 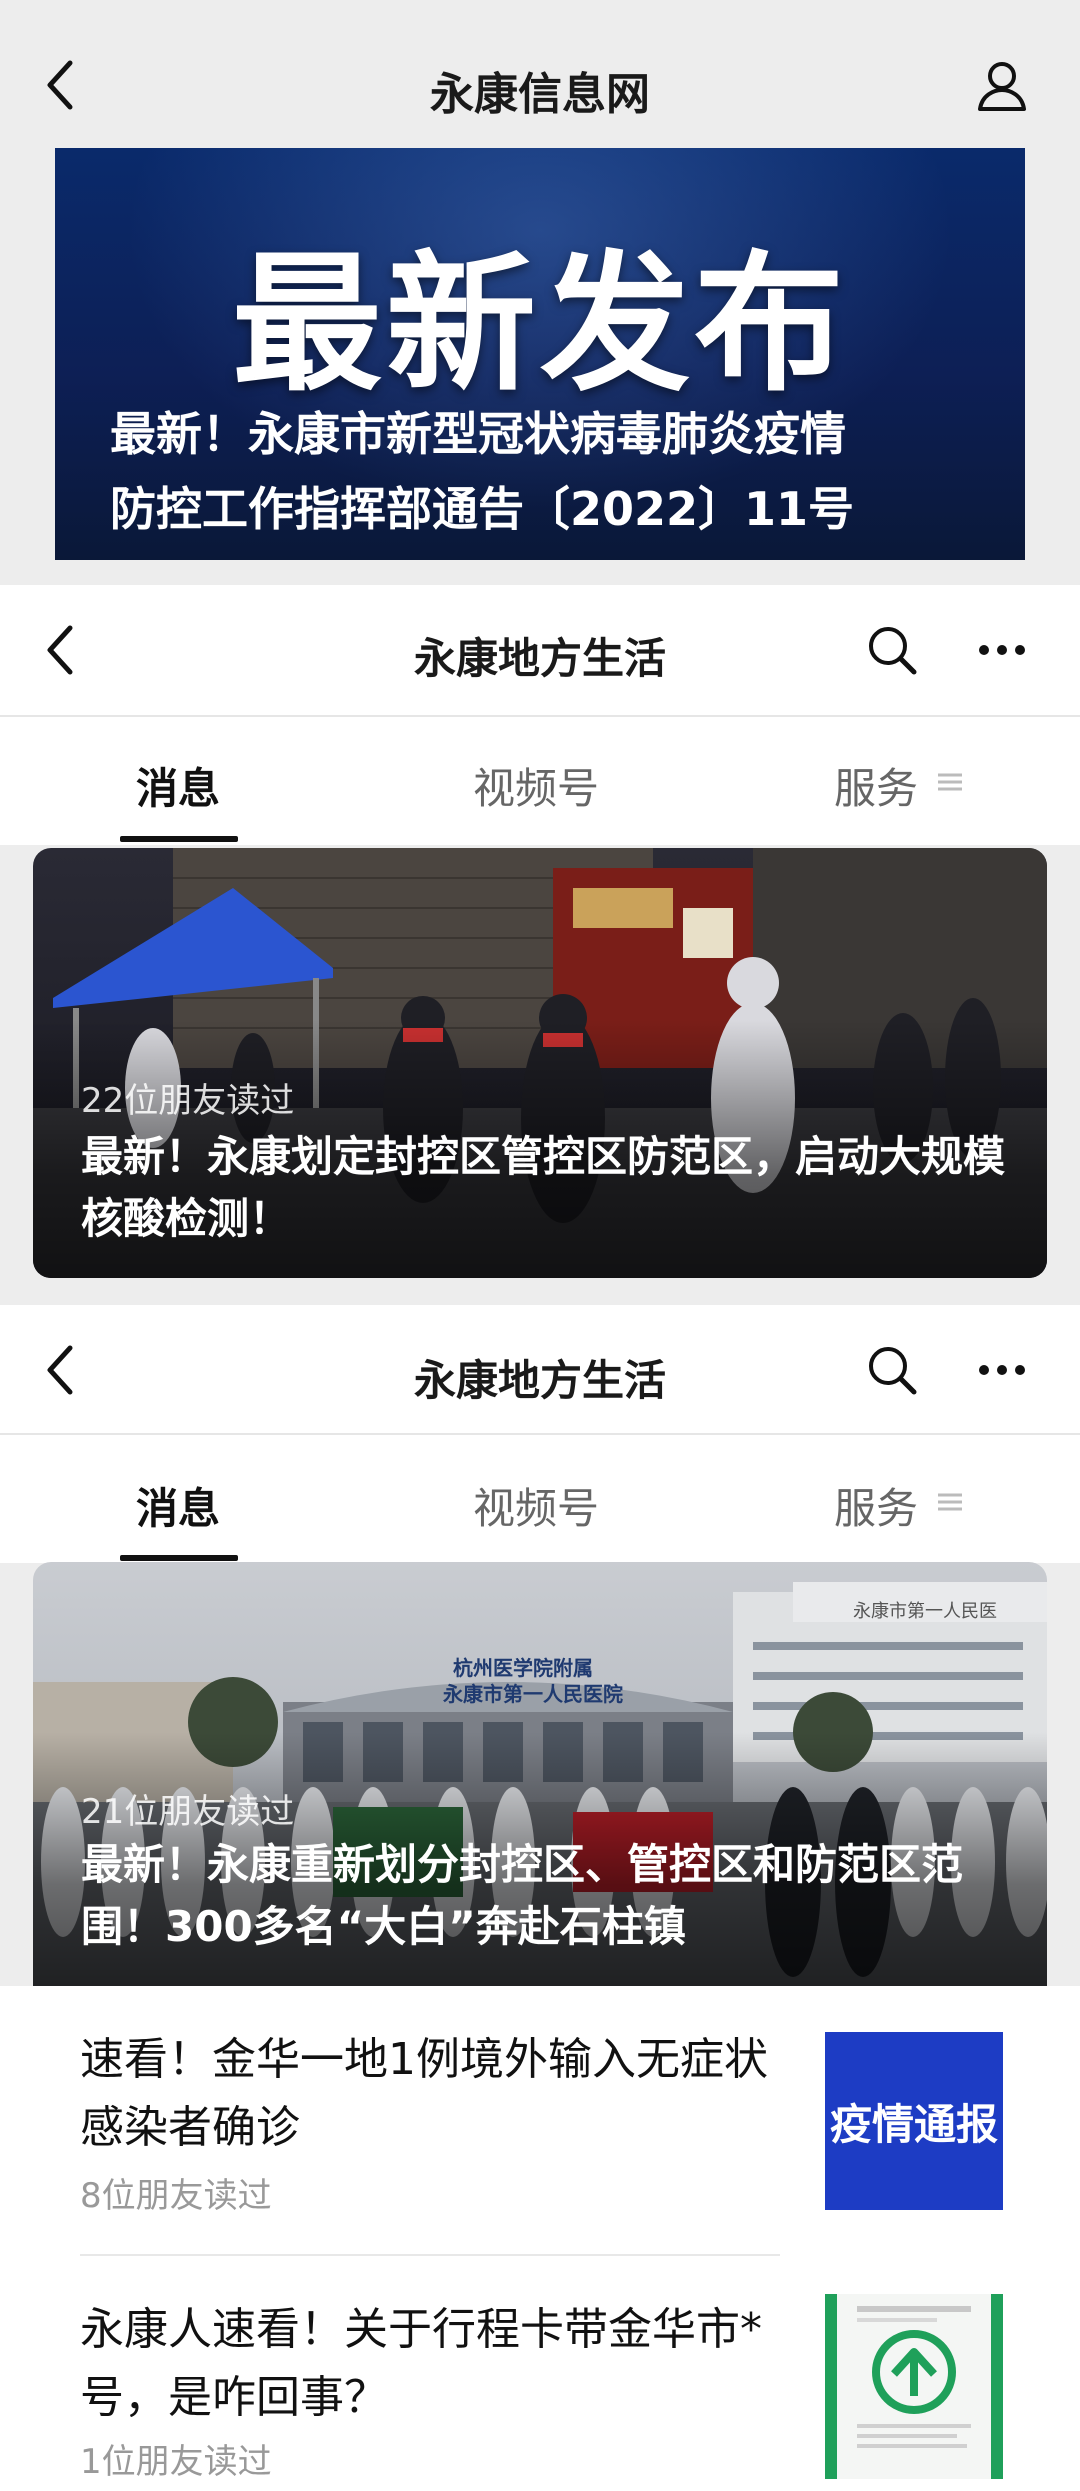 What do you see at coordinates (522, 1895) in the screenshot?
I see `article-headline: 最新！永康重新划分封控区、管控区和防范区范围！300多名“大白”奔赴石柱镇` at bounding box center [522, 1895].